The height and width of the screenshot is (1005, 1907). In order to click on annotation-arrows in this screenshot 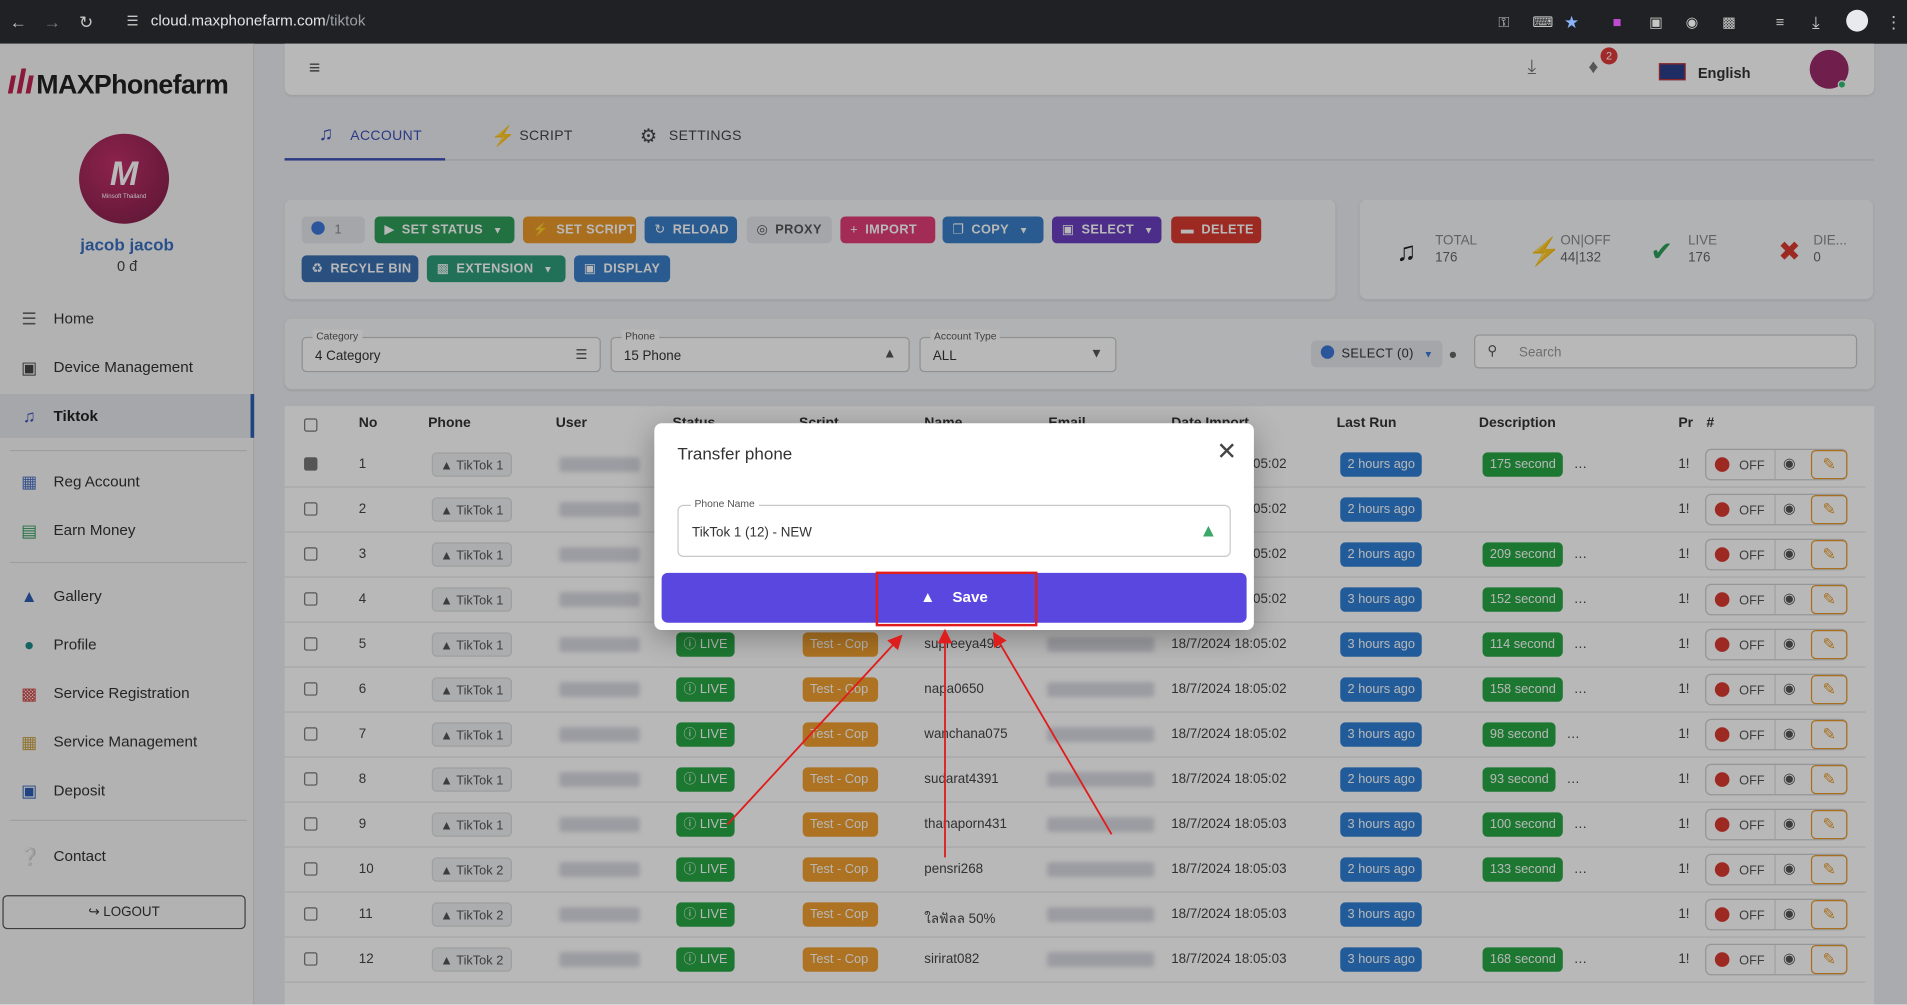, I will do `click(919, 743)`.